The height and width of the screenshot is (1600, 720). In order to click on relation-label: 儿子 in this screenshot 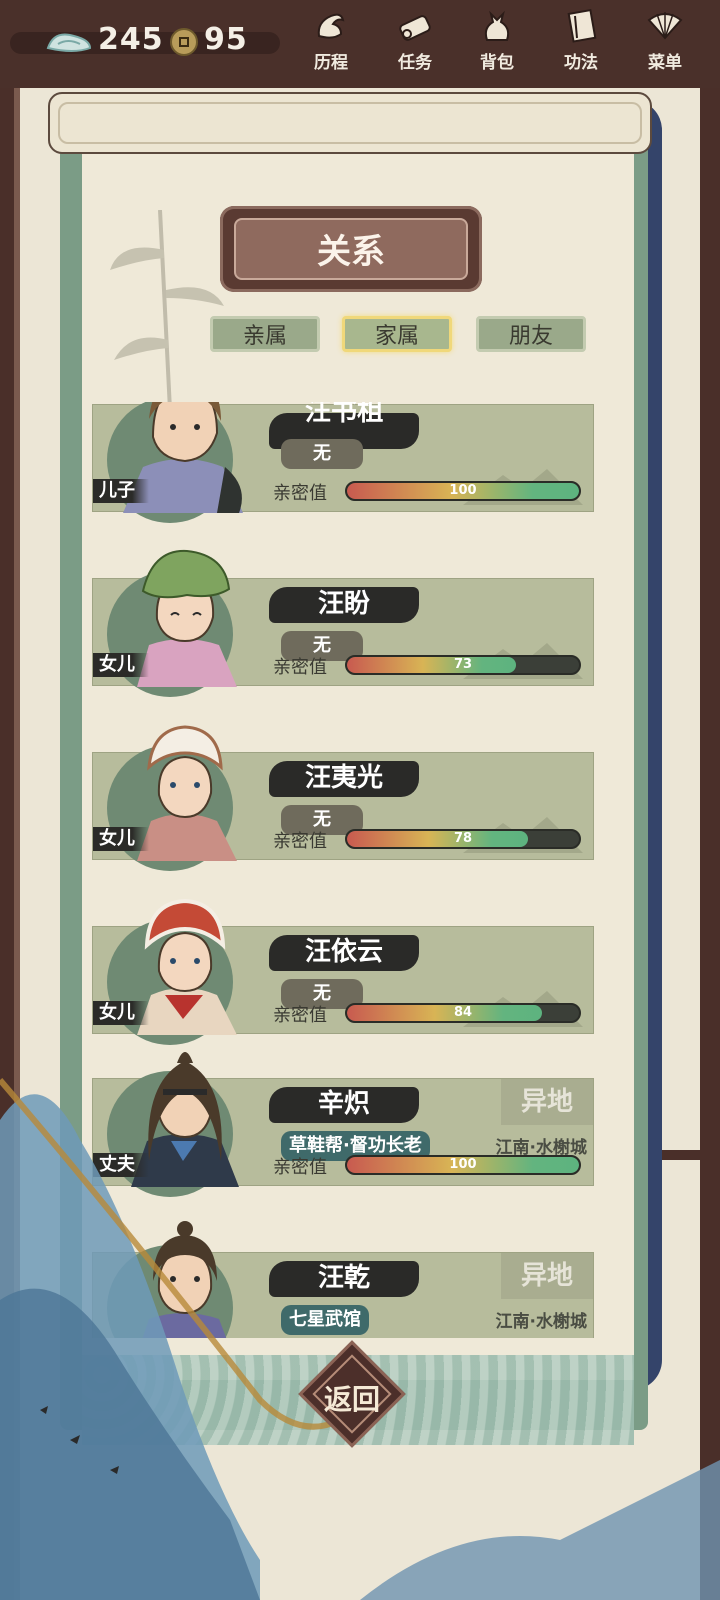, I will do `click(121, 491)`.